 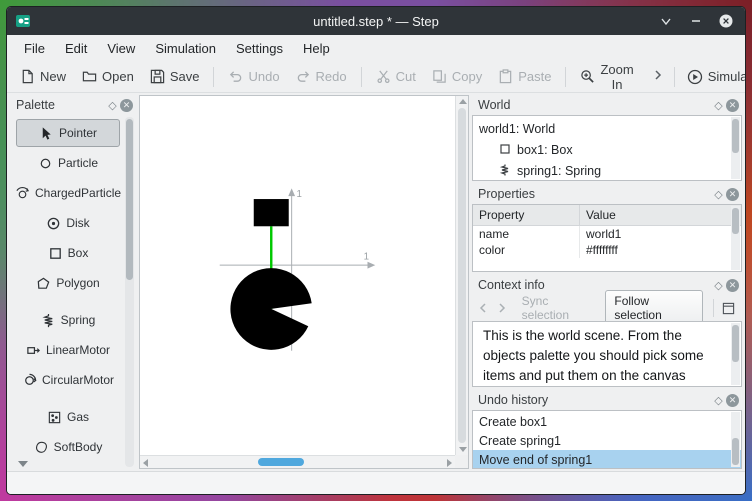 What do you see at coordinates (607, 440) in the screenshot?
I see `undo-item-create-spring1: Create spring1` at bounding box center [607, 440].